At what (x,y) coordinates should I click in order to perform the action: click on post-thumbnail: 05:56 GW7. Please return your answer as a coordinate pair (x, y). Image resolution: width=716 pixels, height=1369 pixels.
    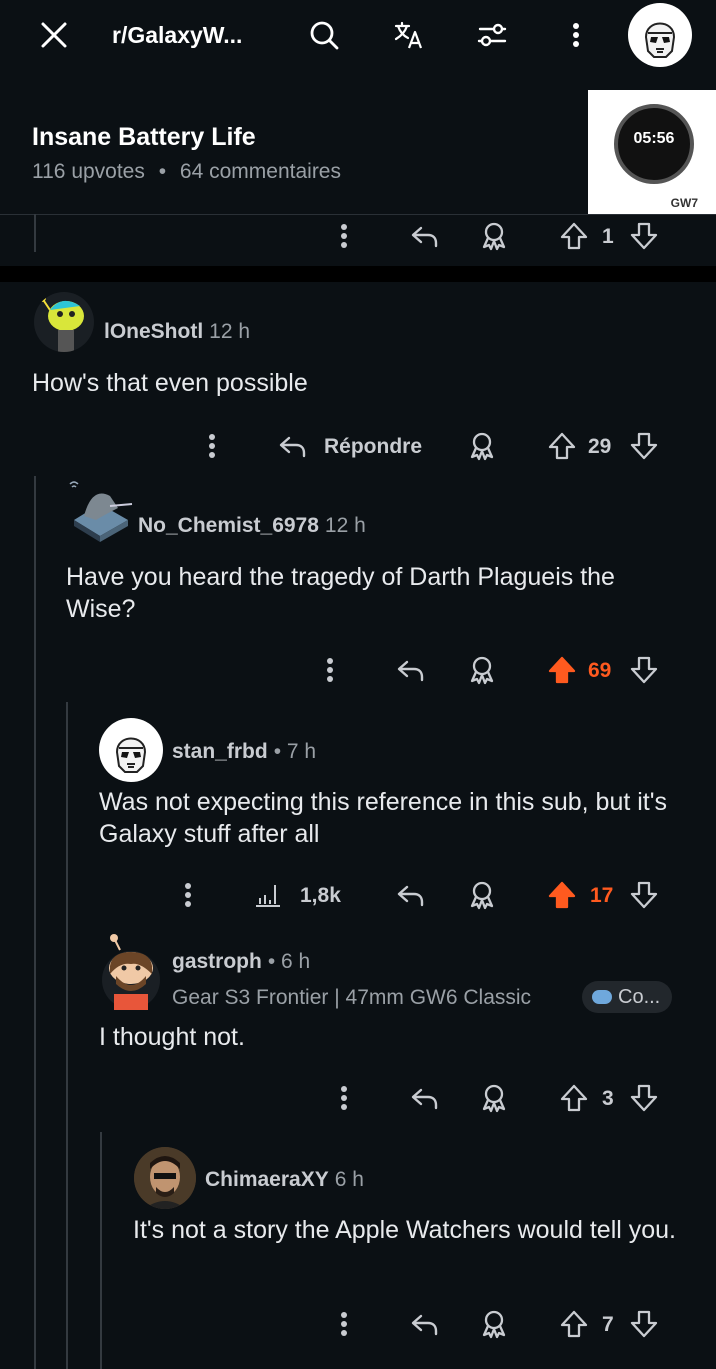
    Looking at the image, I should click on (652, 152).